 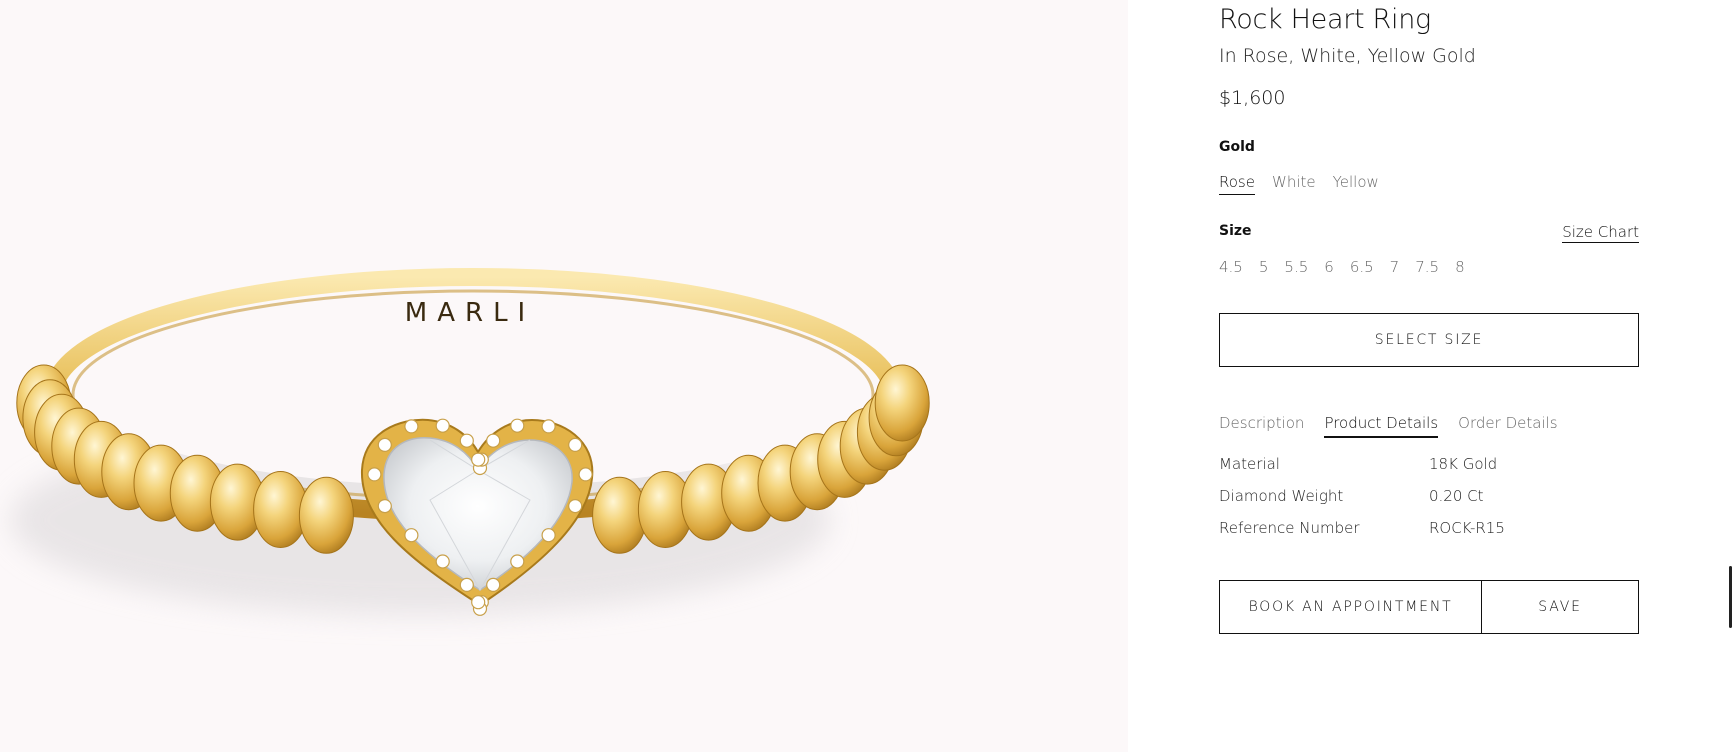 What do you see at coordinates (1381, 426) in the screenshot?
I see `tab-product-details: Product Details` at bounding box center [1381, 426].